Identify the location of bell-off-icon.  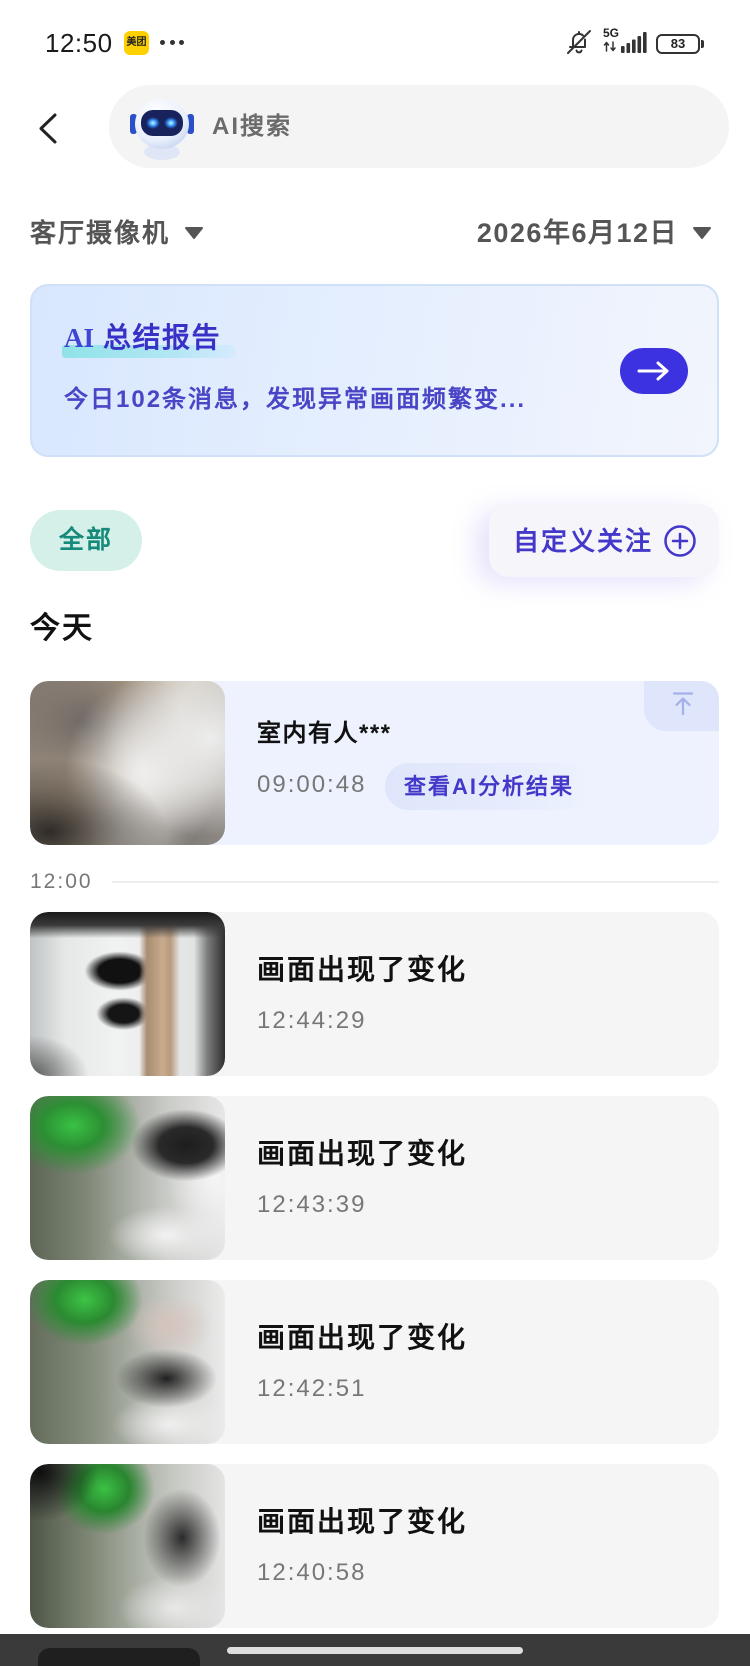
(579, 42).